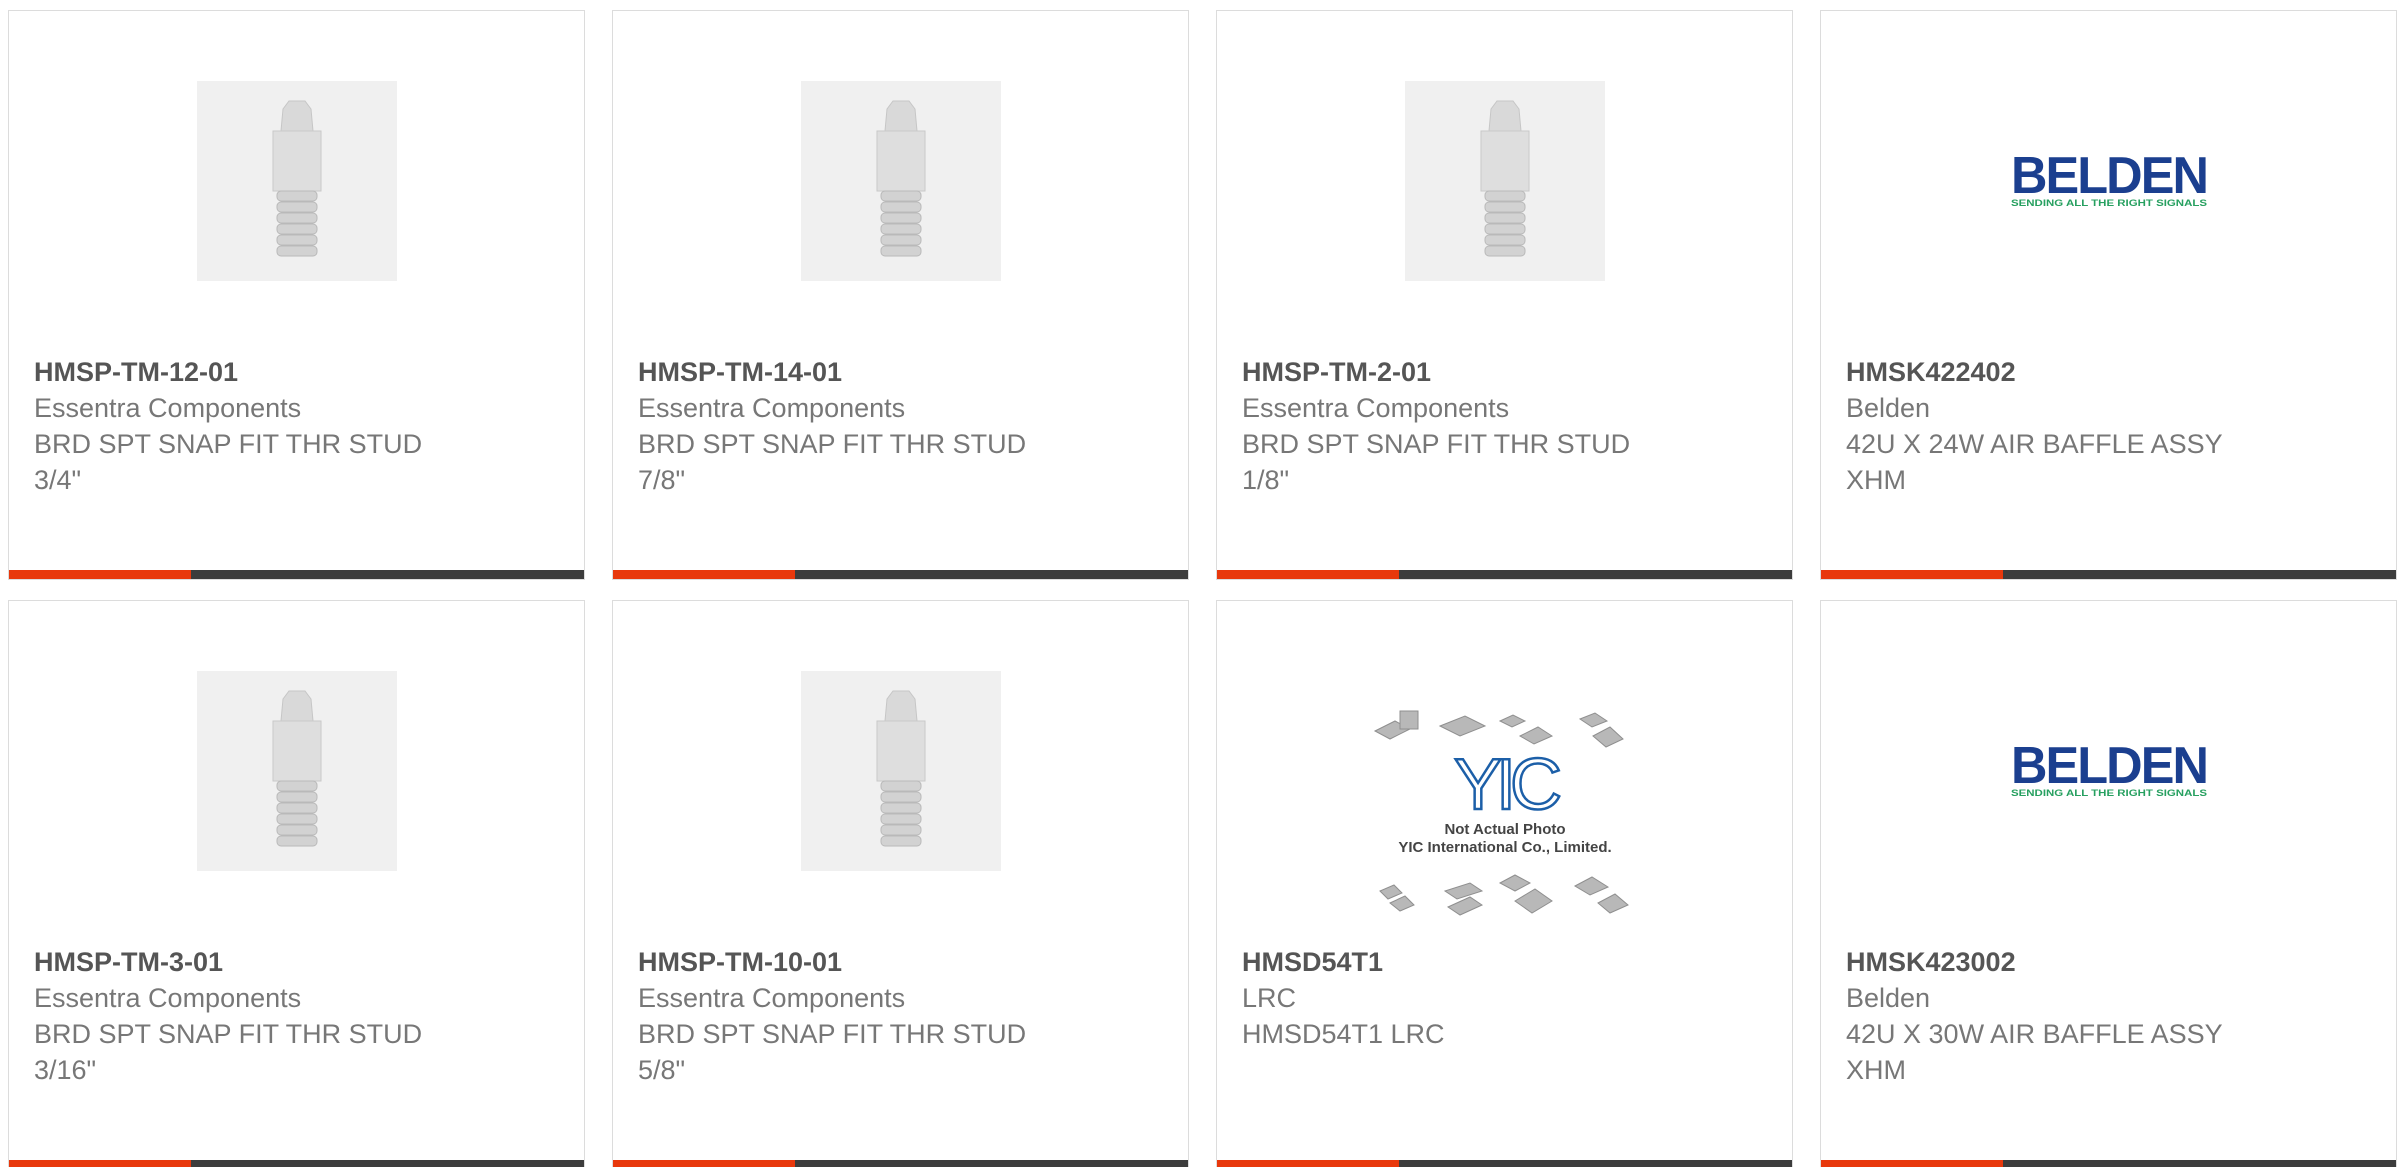 This screenshot has height=1167, width=2400. What do you see at coordinates (1504, 372) in the screenshot?
I see `part-number: HMSP-TM-2-01` at bounding box center [1504, 372].